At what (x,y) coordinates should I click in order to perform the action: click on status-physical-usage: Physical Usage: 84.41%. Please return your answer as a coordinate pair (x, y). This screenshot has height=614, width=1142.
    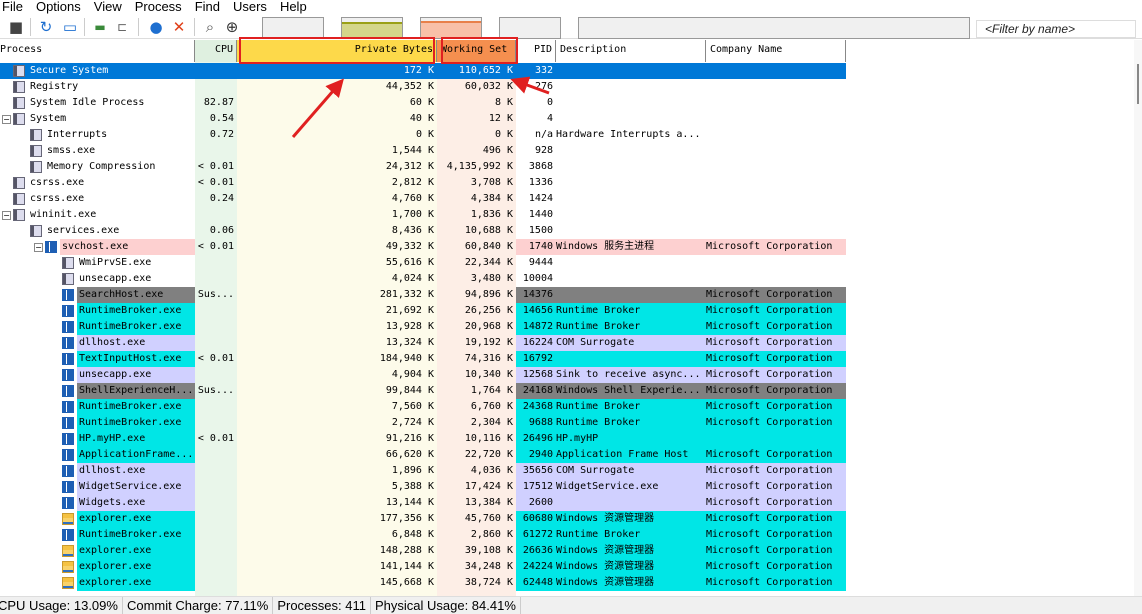
    Looking at the image, I should click on (446, 605).